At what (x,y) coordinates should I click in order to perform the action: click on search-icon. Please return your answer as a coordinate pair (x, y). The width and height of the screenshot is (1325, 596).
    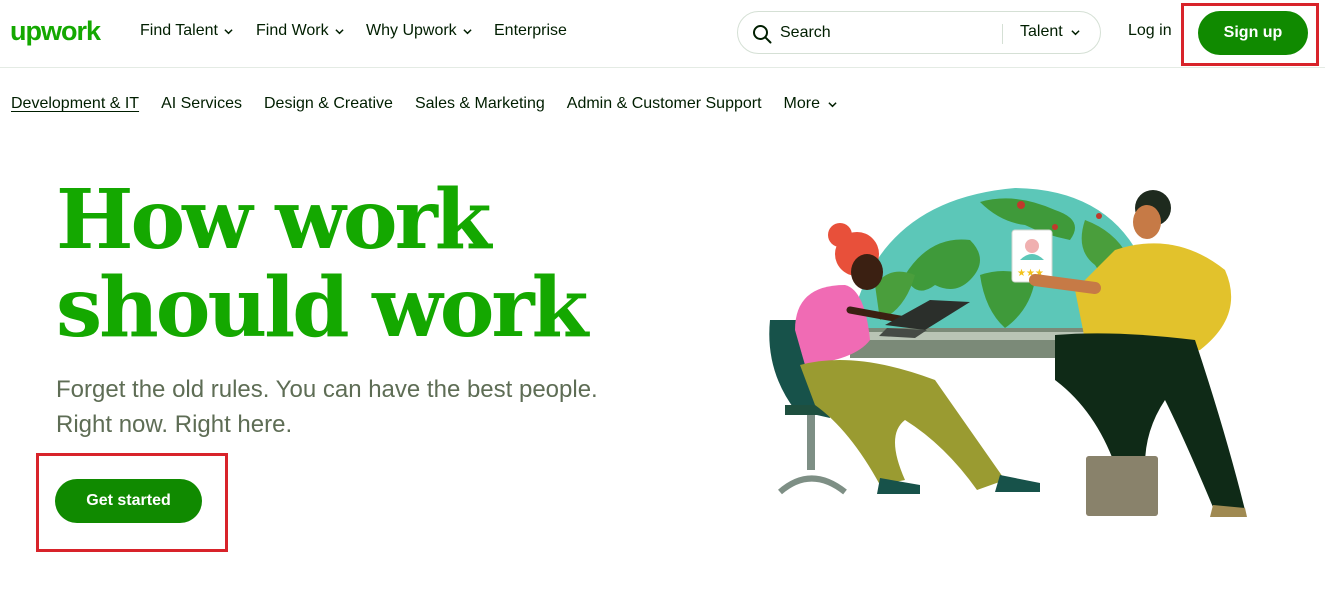
    Looking at the image, I should click on (762, 34).